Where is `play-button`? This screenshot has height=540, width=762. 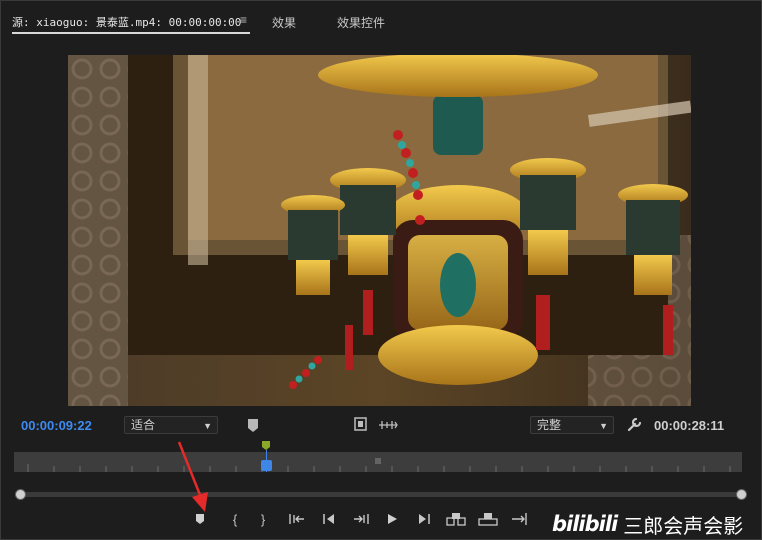
play-button is located at coordinates (392, 519).